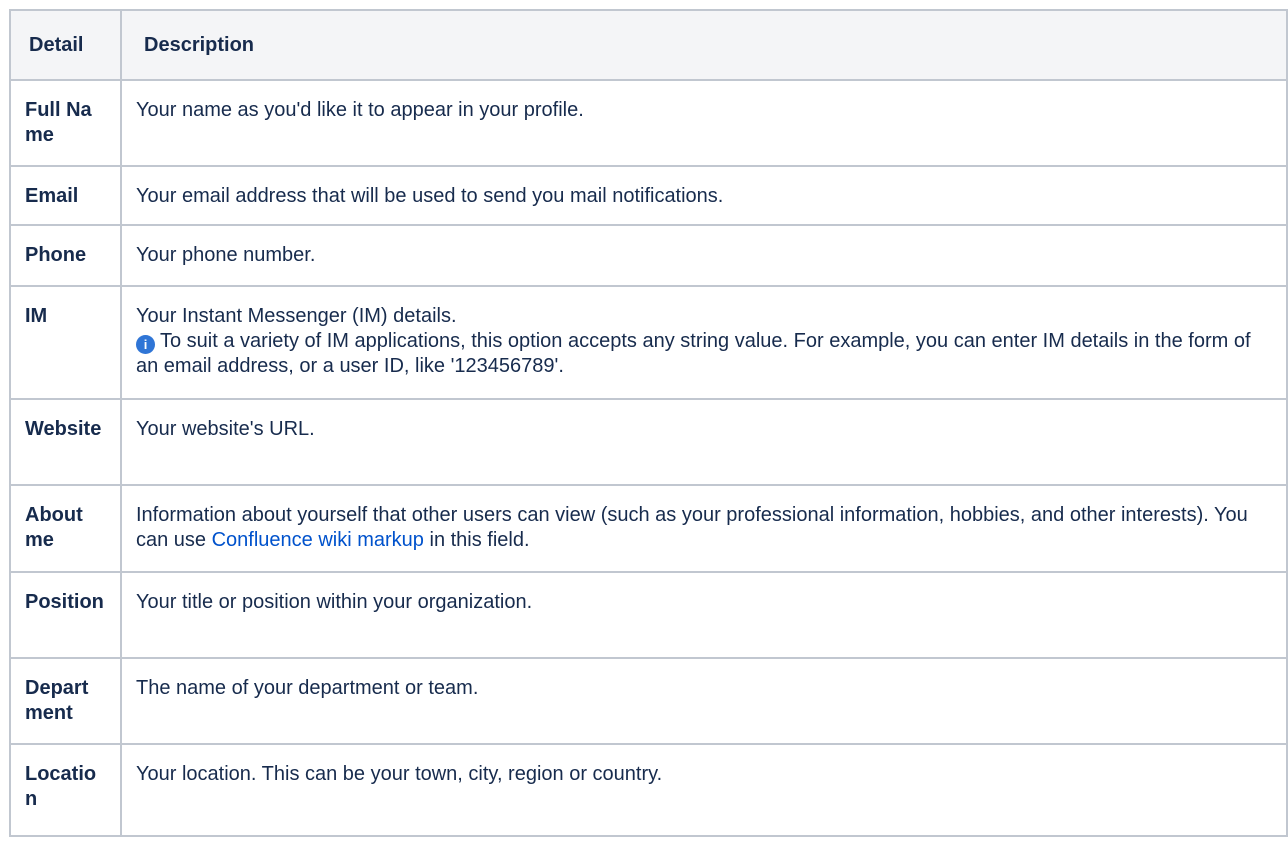 The image size is (1288, 861). I want to click on detail-label-website: Website, so click(63, 429).